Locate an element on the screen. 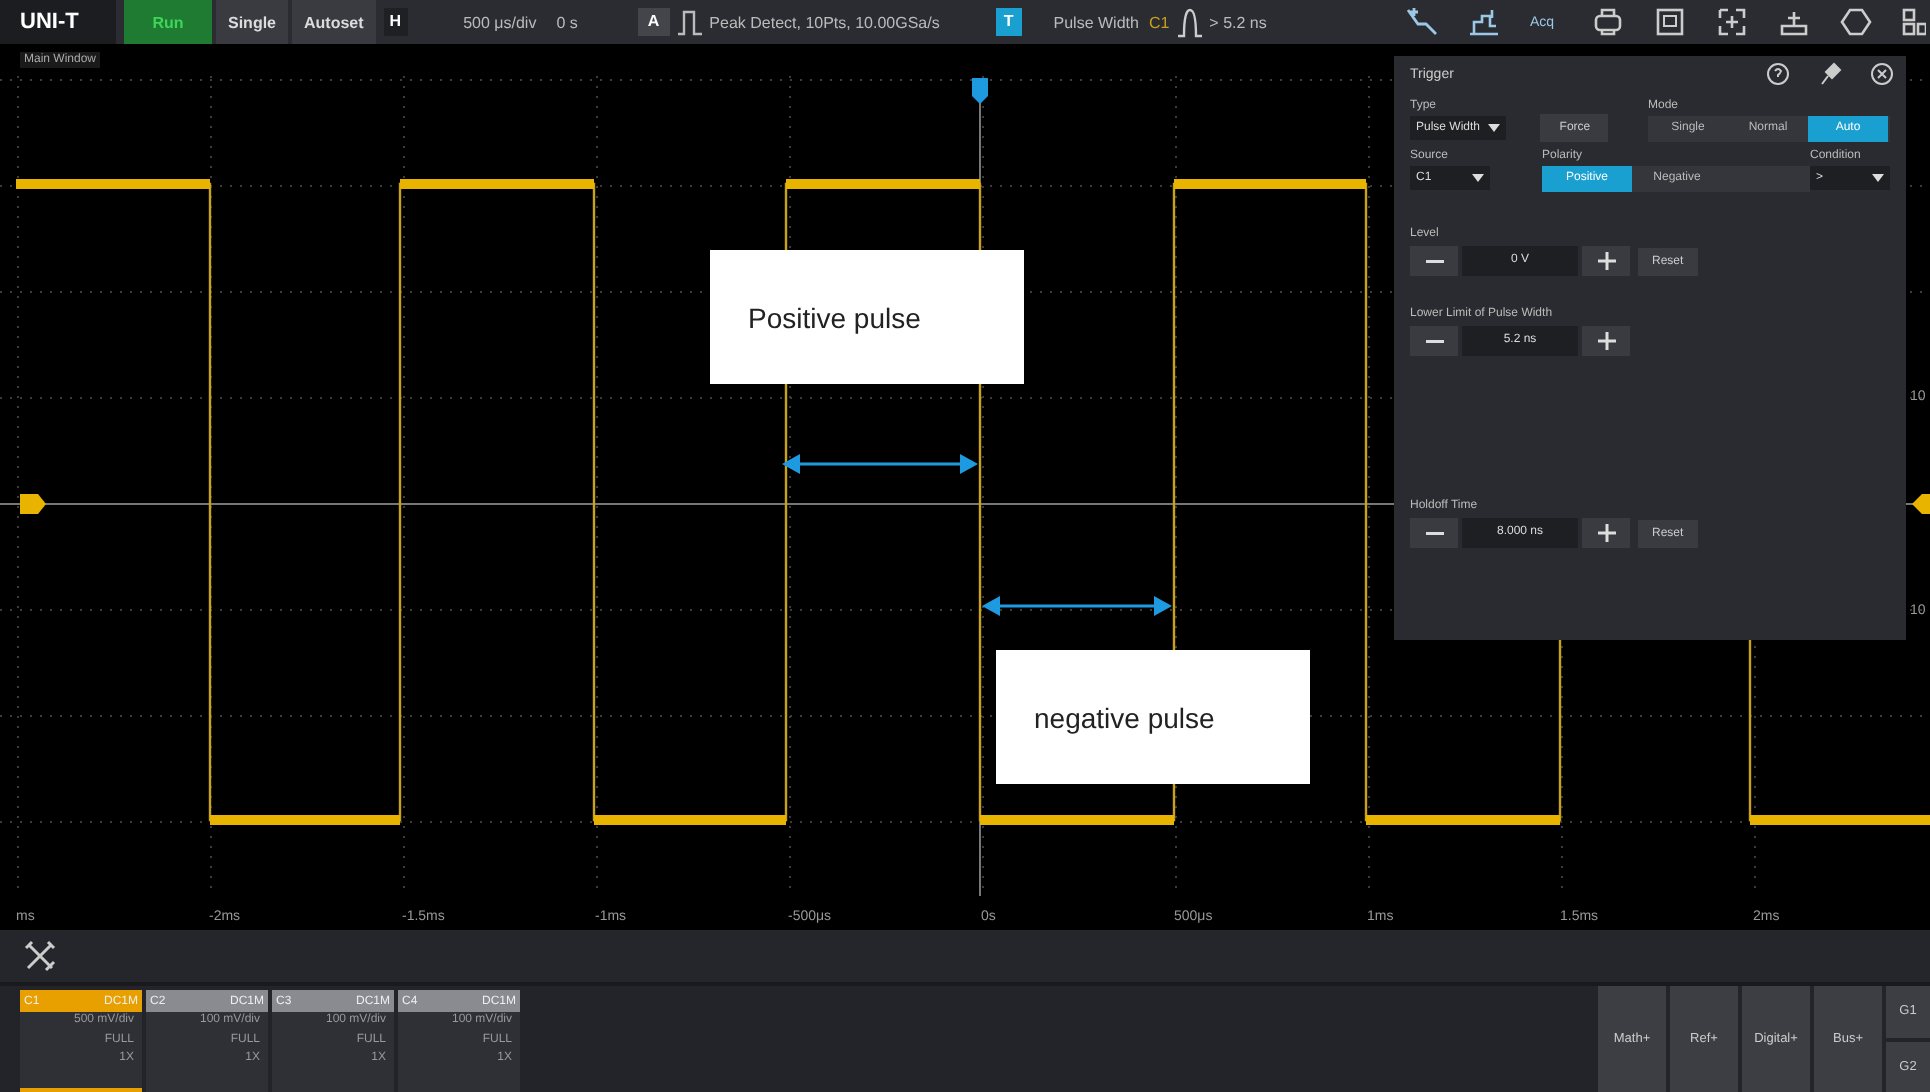  tools-icon is located at coordinates (40, 956).